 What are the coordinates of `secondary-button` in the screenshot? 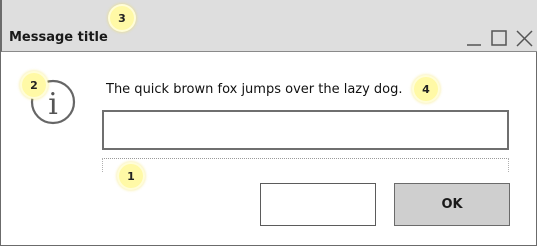 It's located at (318, 204).